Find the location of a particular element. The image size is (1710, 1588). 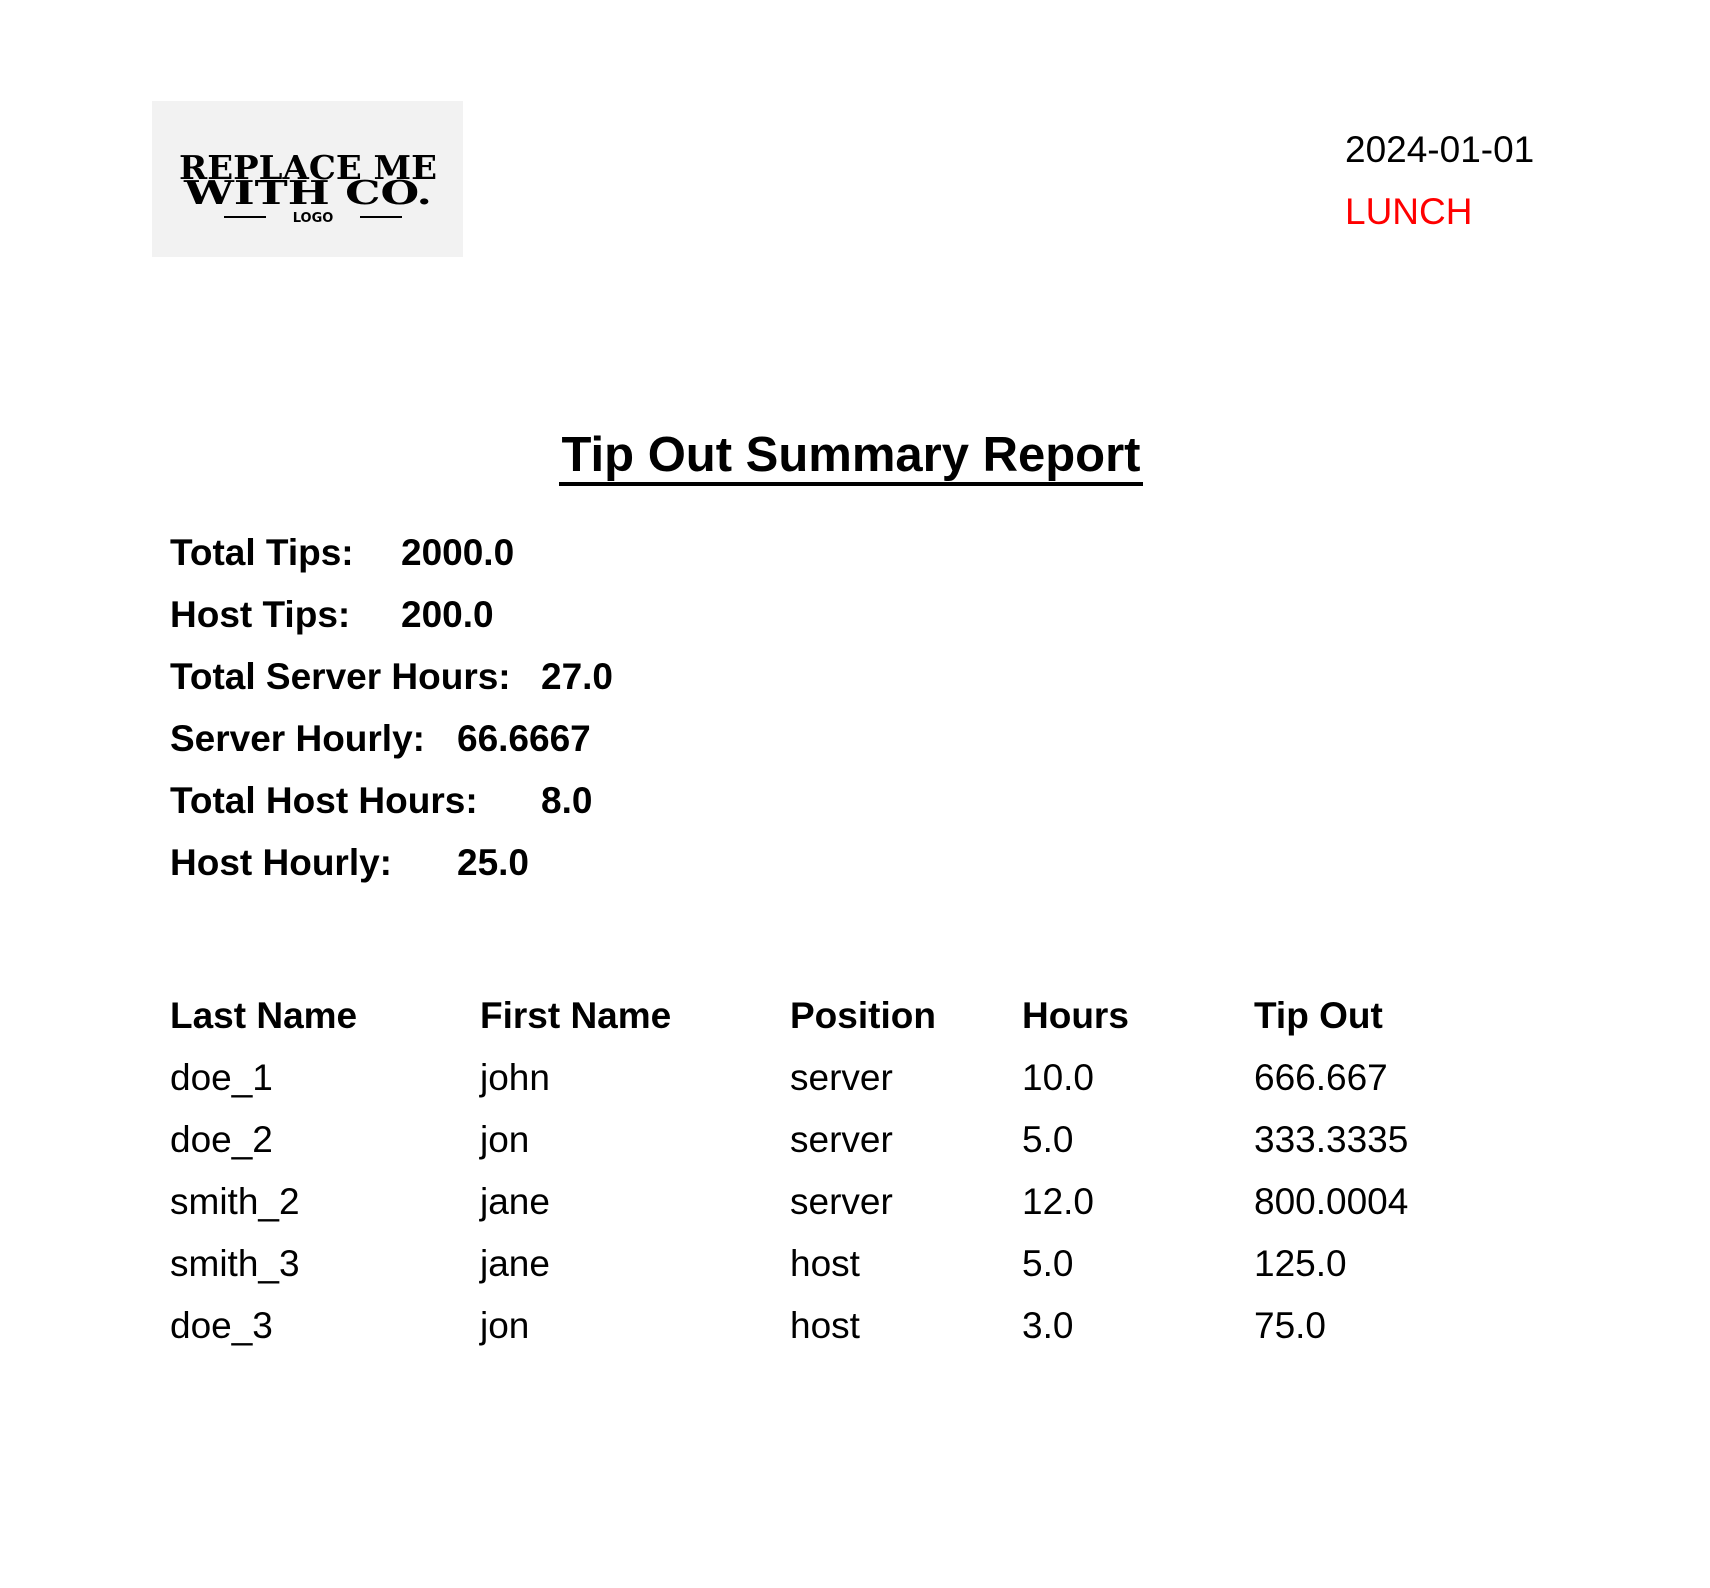

summary-label: Host Hourly: is located at coordinates (281, 862).